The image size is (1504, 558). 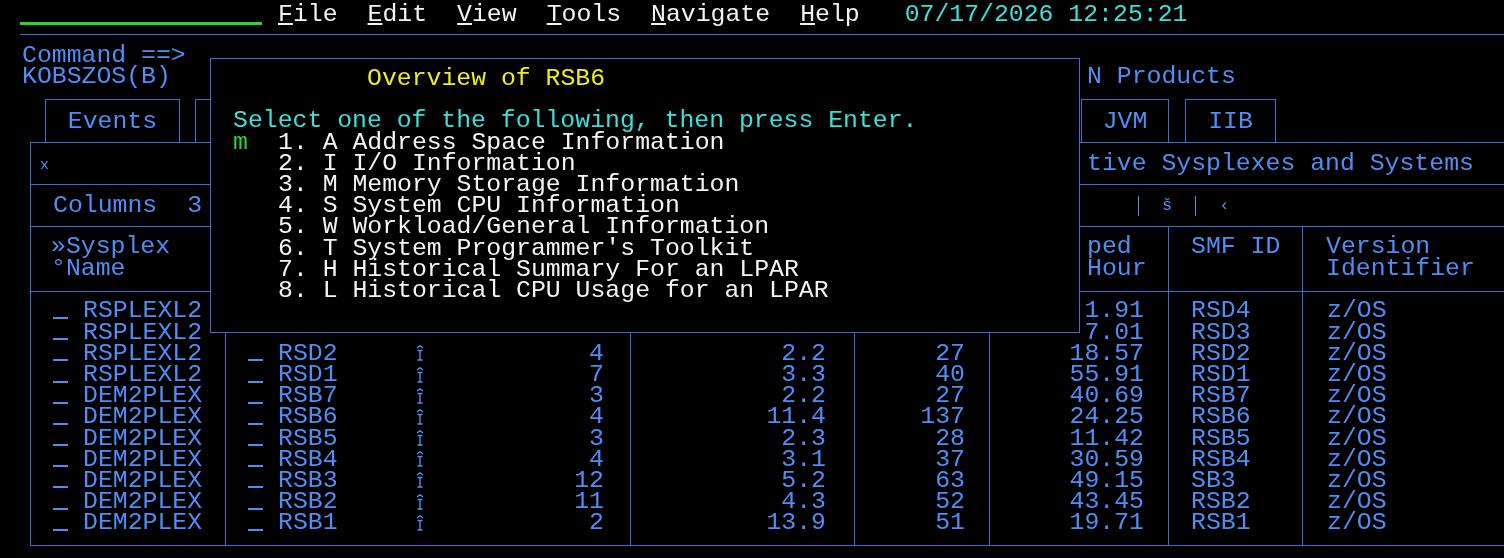 What do you see at coordinates (596, 523) in the screenshot?
I see `table-cell: 2` at bounding box center [596, 523].